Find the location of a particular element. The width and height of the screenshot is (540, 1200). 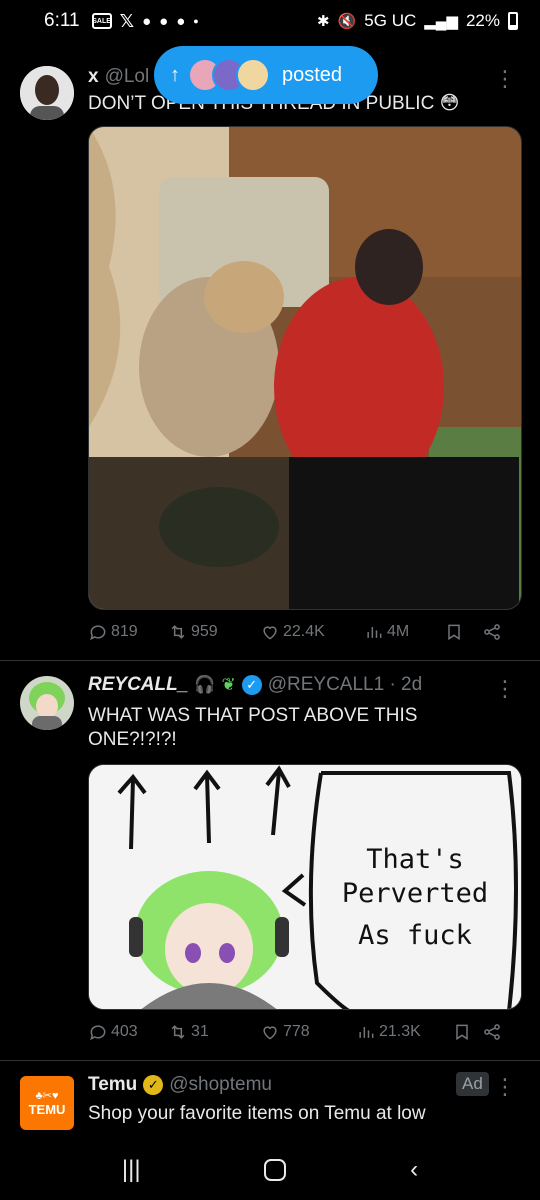

leaf-icon: ❦ is located at coordinates (228, 684).